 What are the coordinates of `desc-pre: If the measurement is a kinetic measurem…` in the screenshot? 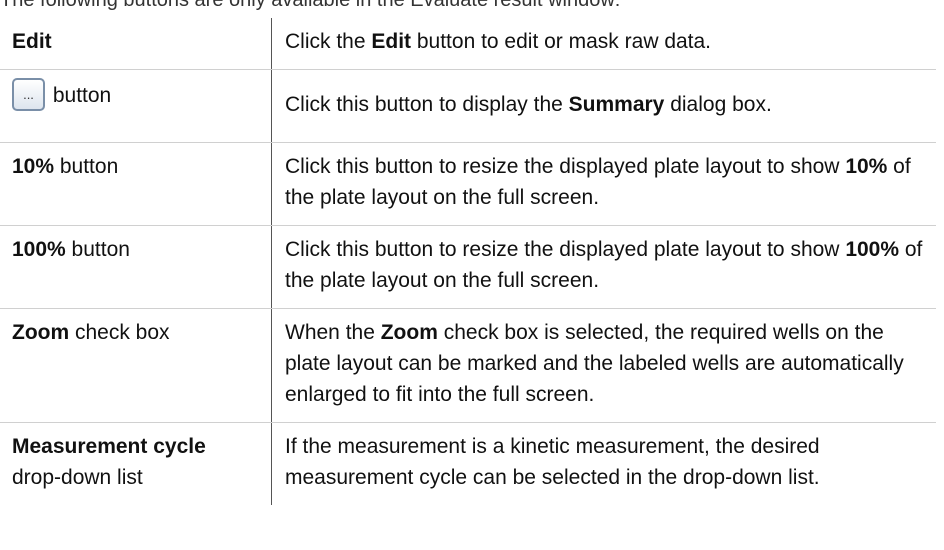 It's located at (552, 462).